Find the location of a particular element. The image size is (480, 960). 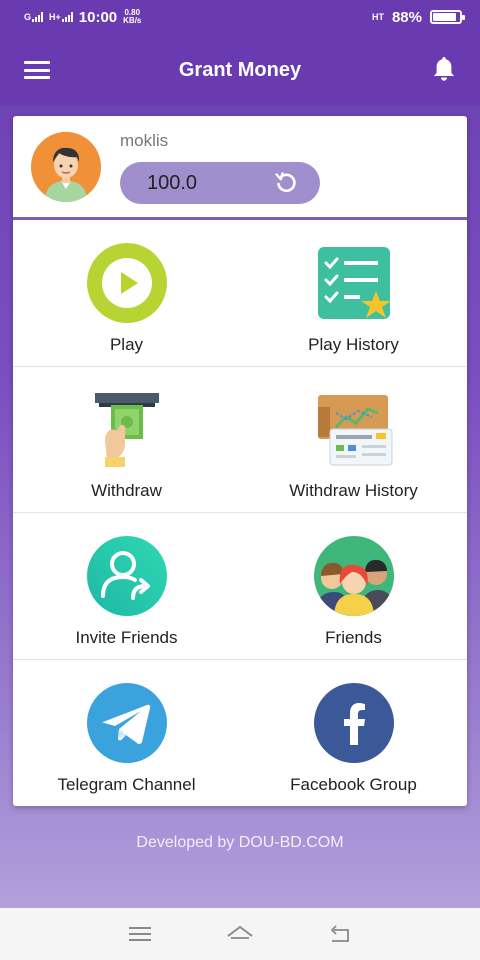

signal-2-icon: H+ is located at coordinates (61, 17).